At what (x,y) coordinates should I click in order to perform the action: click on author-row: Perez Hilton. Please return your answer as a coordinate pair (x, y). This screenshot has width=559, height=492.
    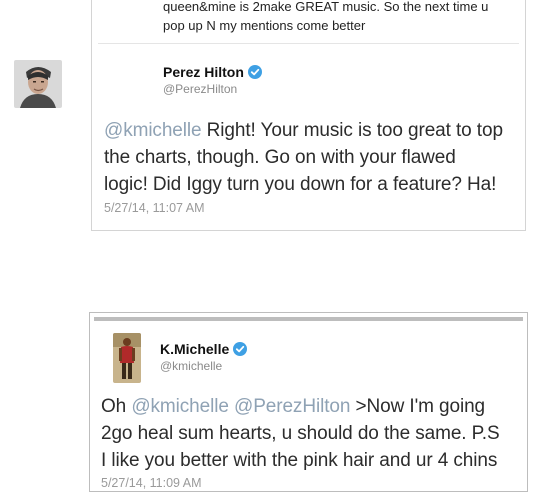
    Looking at the image, I should click on (212, 72).